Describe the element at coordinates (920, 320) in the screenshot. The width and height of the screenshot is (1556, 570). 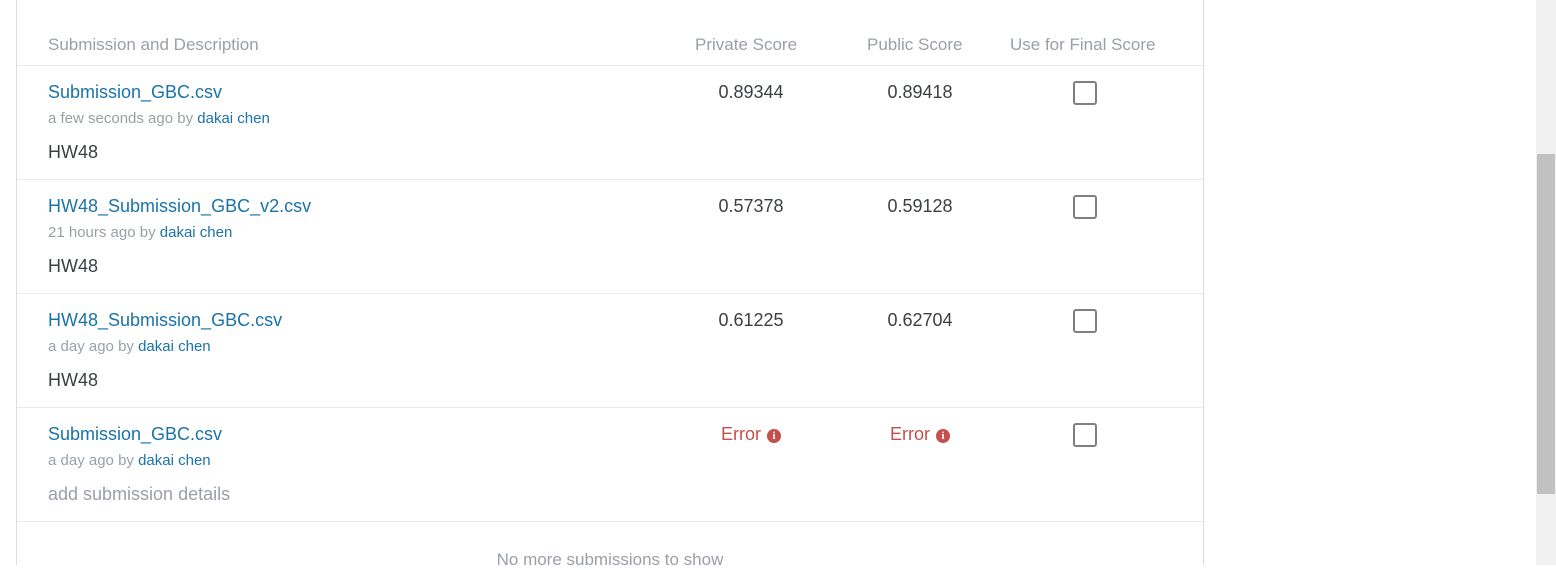
I see `public-score: 0.62704` at that location.